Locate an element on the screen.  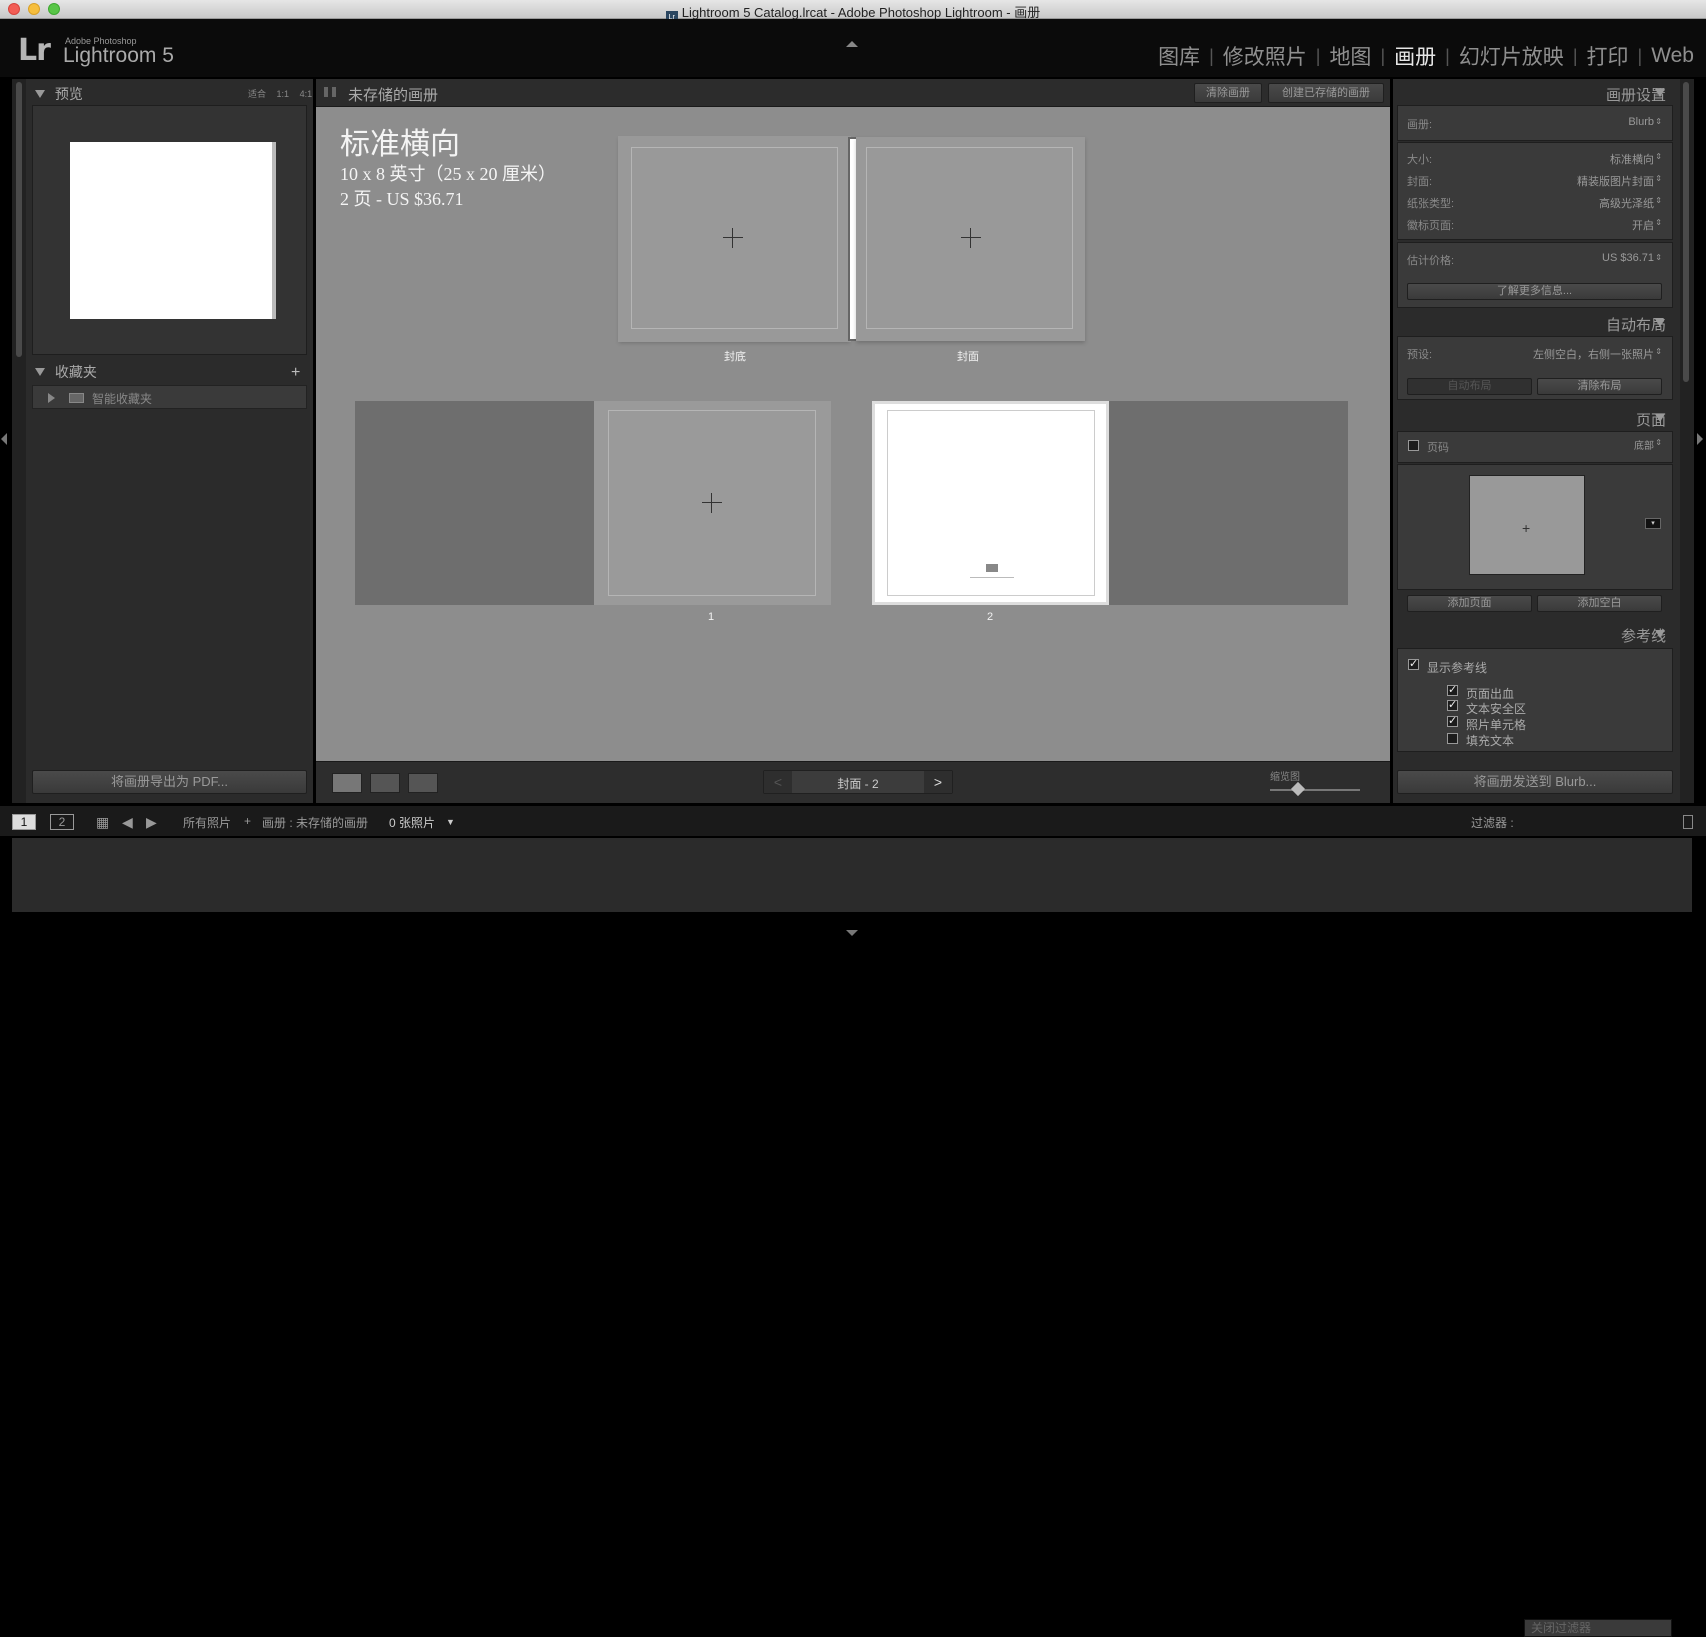
filmstrip is located at coordinates (852, 875).